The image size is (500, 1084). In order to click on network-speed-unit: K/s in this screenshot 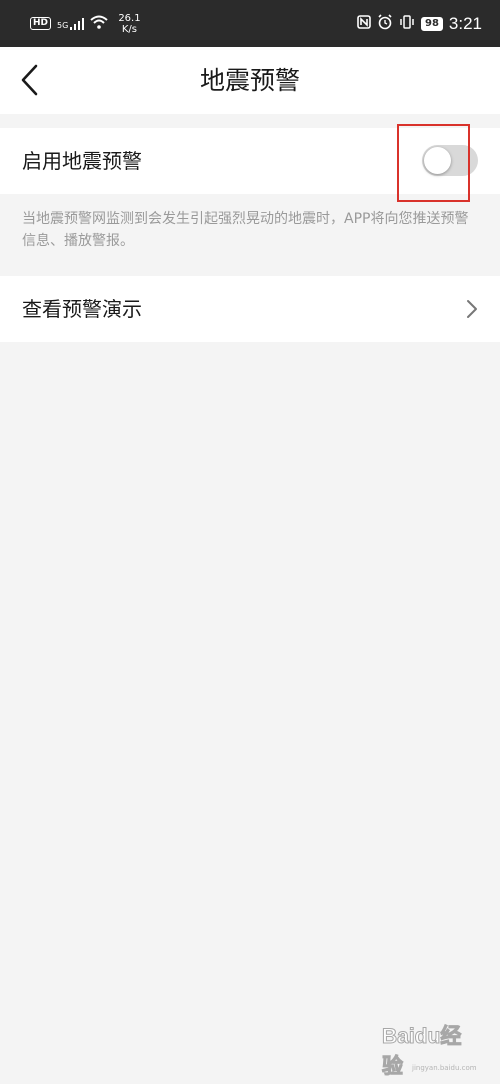, I will do `click(129, 29)`.